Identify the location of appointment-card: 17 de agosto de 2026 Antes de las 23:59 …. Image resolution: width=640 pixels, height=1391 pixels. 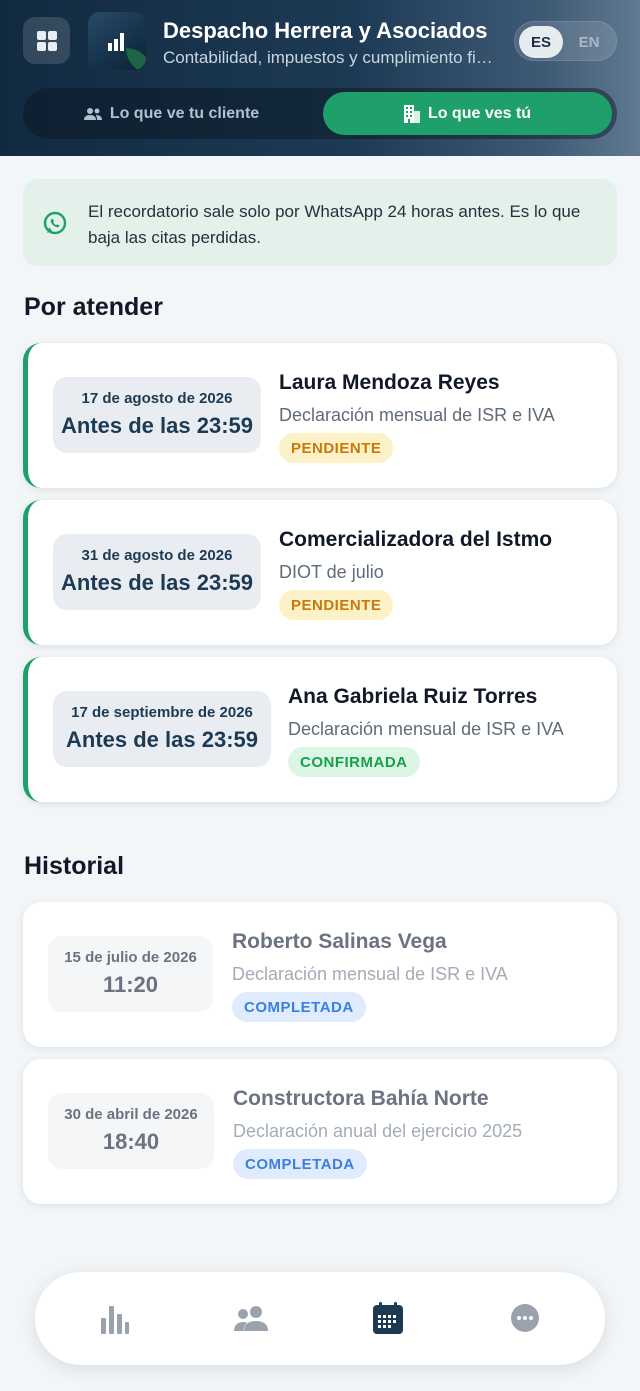
(320, 415).